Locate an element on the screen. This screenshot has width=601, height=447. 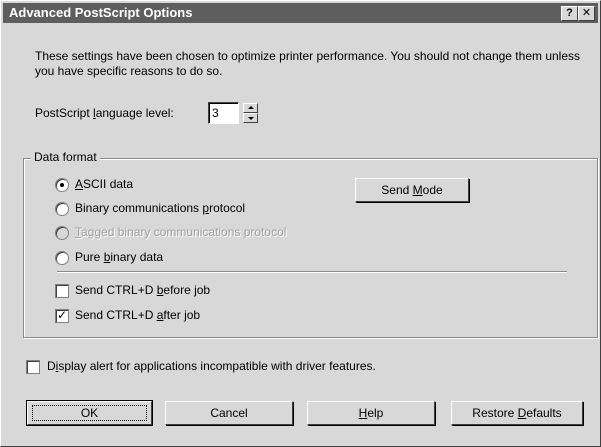
close-title-button: ✕ is located at coordinates (586, 13).